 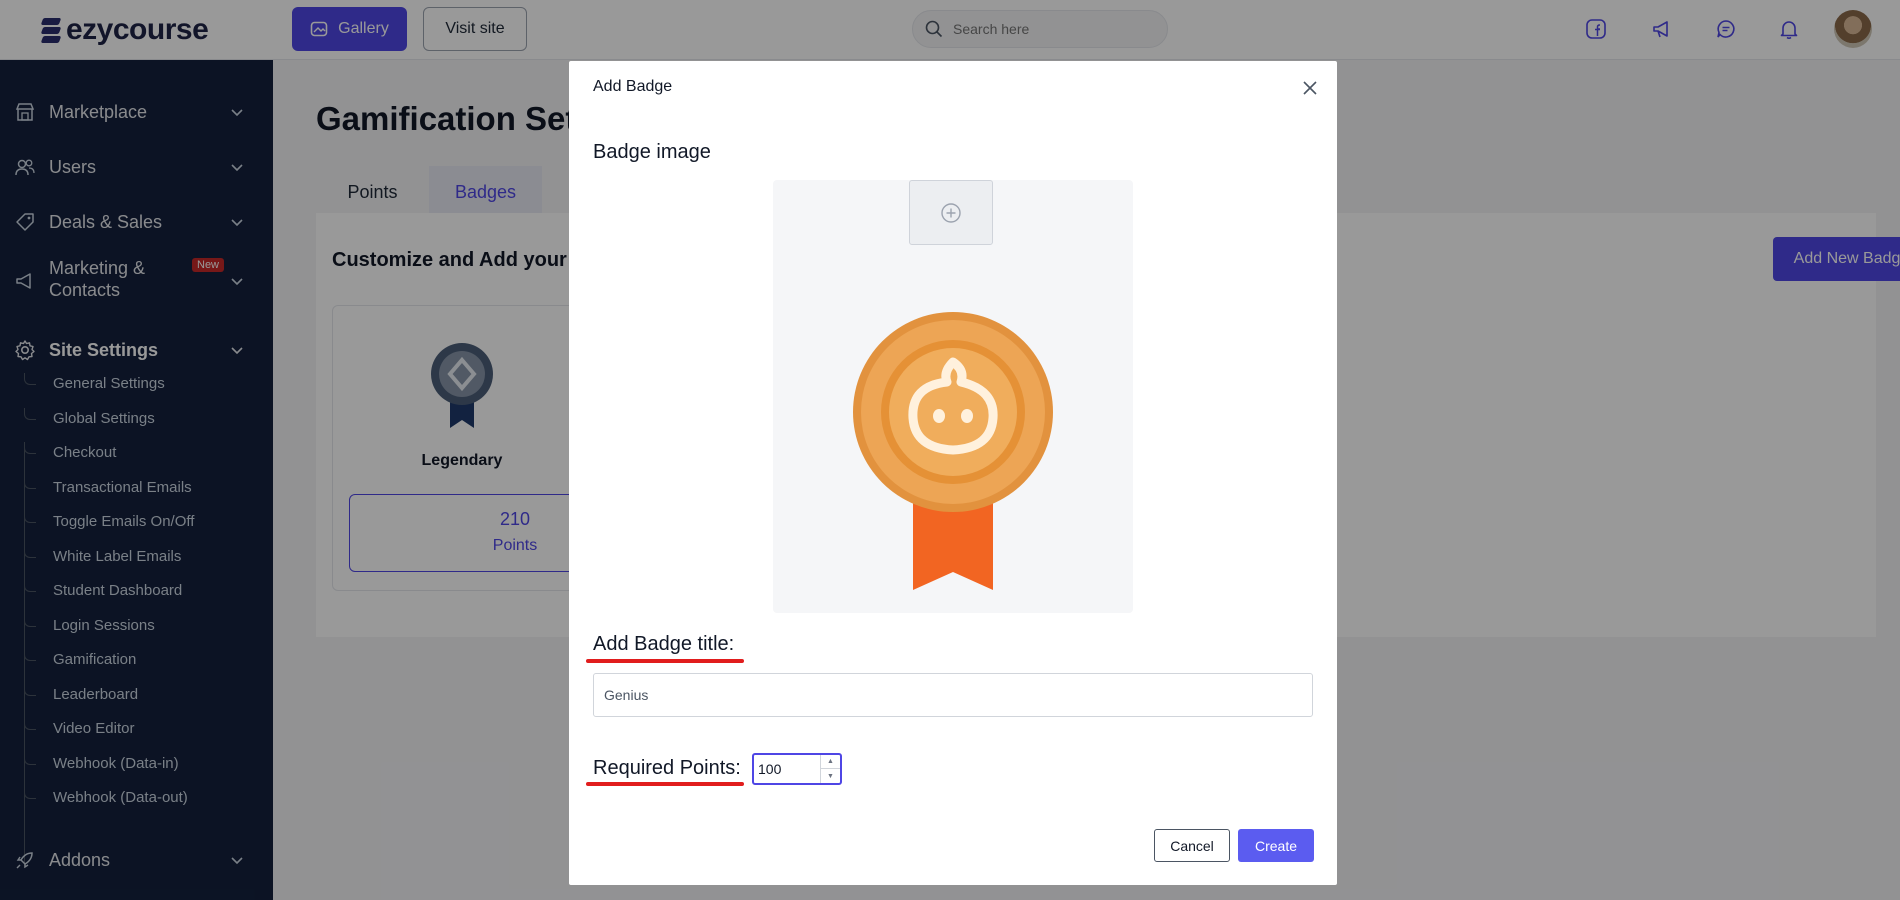 What do you see at coordinates (664, 644) in the screenshot?
I see `badge-title-label: Add Badge title:` at bounding box center [664, 644].